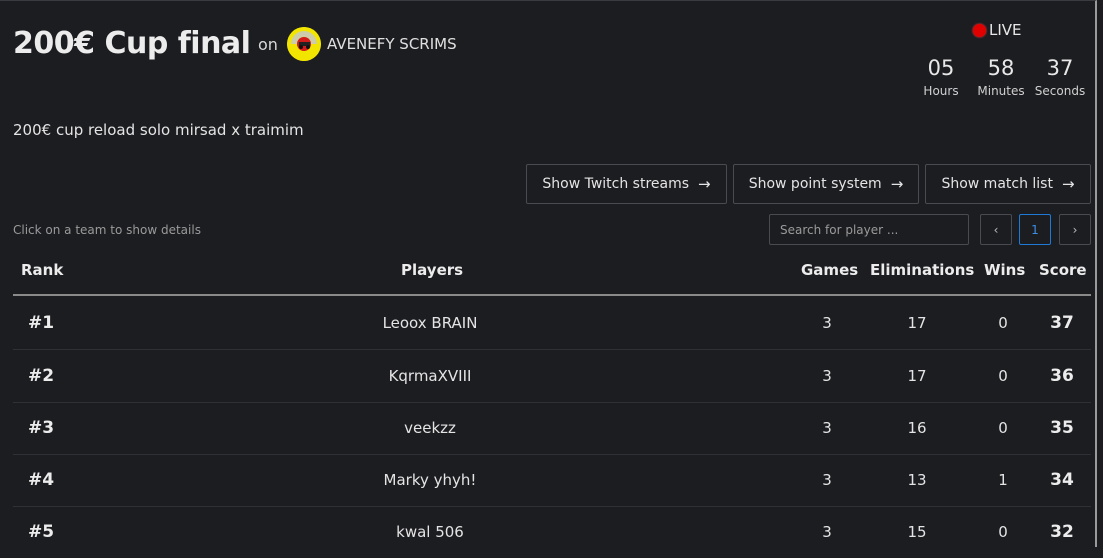  I want to click on tournament-description: 200€ cup reload solo mirsad x traimim, so click(158, 130).